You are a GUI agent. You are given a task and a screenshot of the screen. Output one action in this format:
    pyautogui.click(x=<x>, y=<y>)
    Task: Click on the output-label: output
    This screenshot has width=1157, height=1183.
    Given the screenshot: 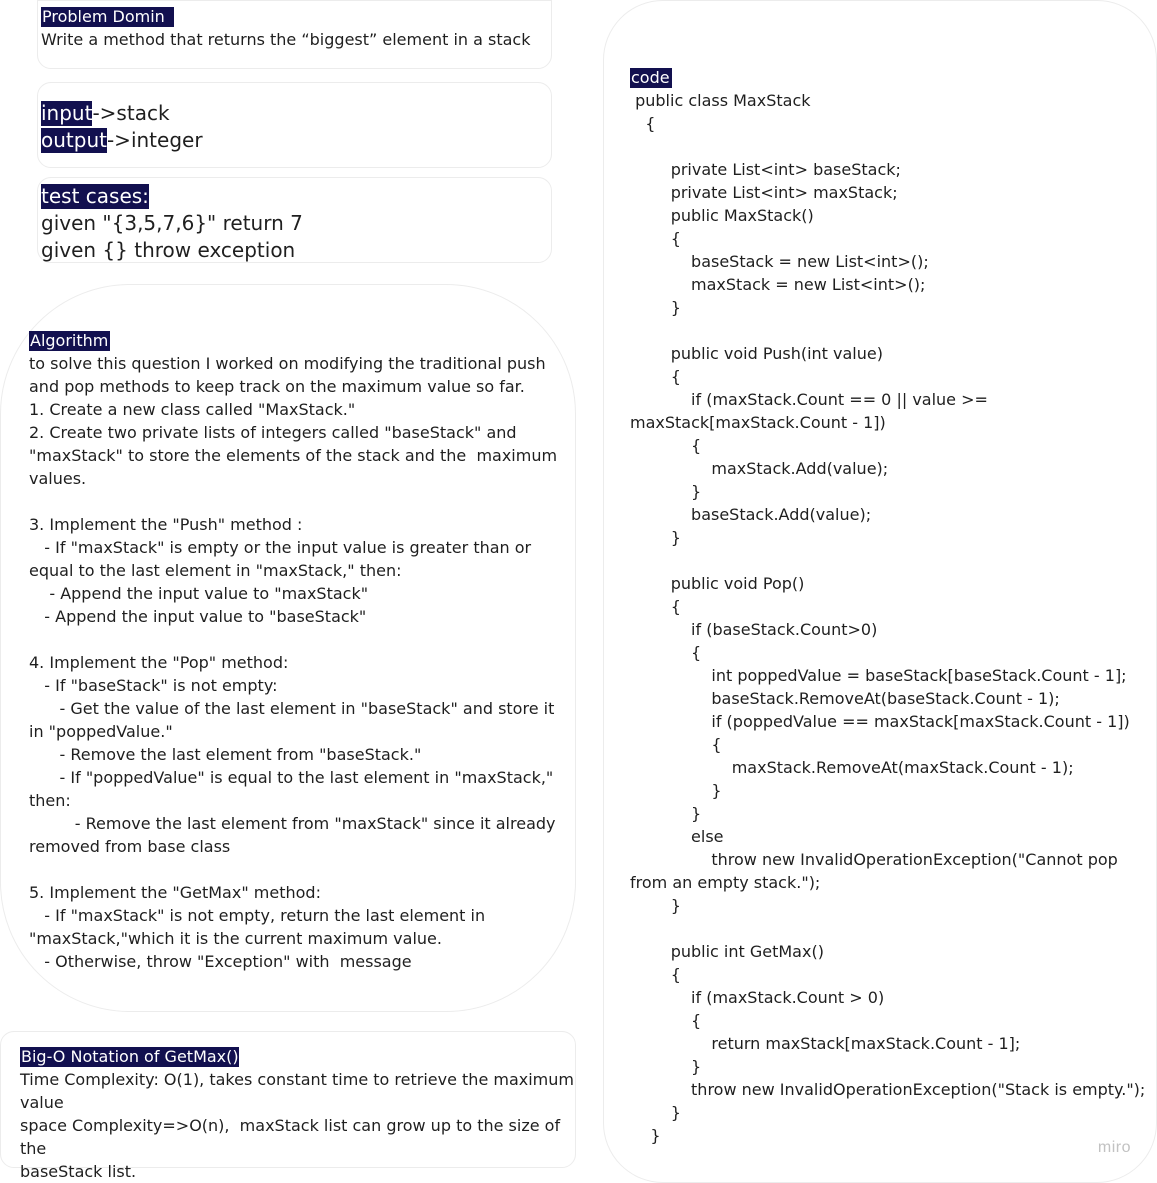 What is the action you would take?
    pyautogui.click(x=74, y=140)
    